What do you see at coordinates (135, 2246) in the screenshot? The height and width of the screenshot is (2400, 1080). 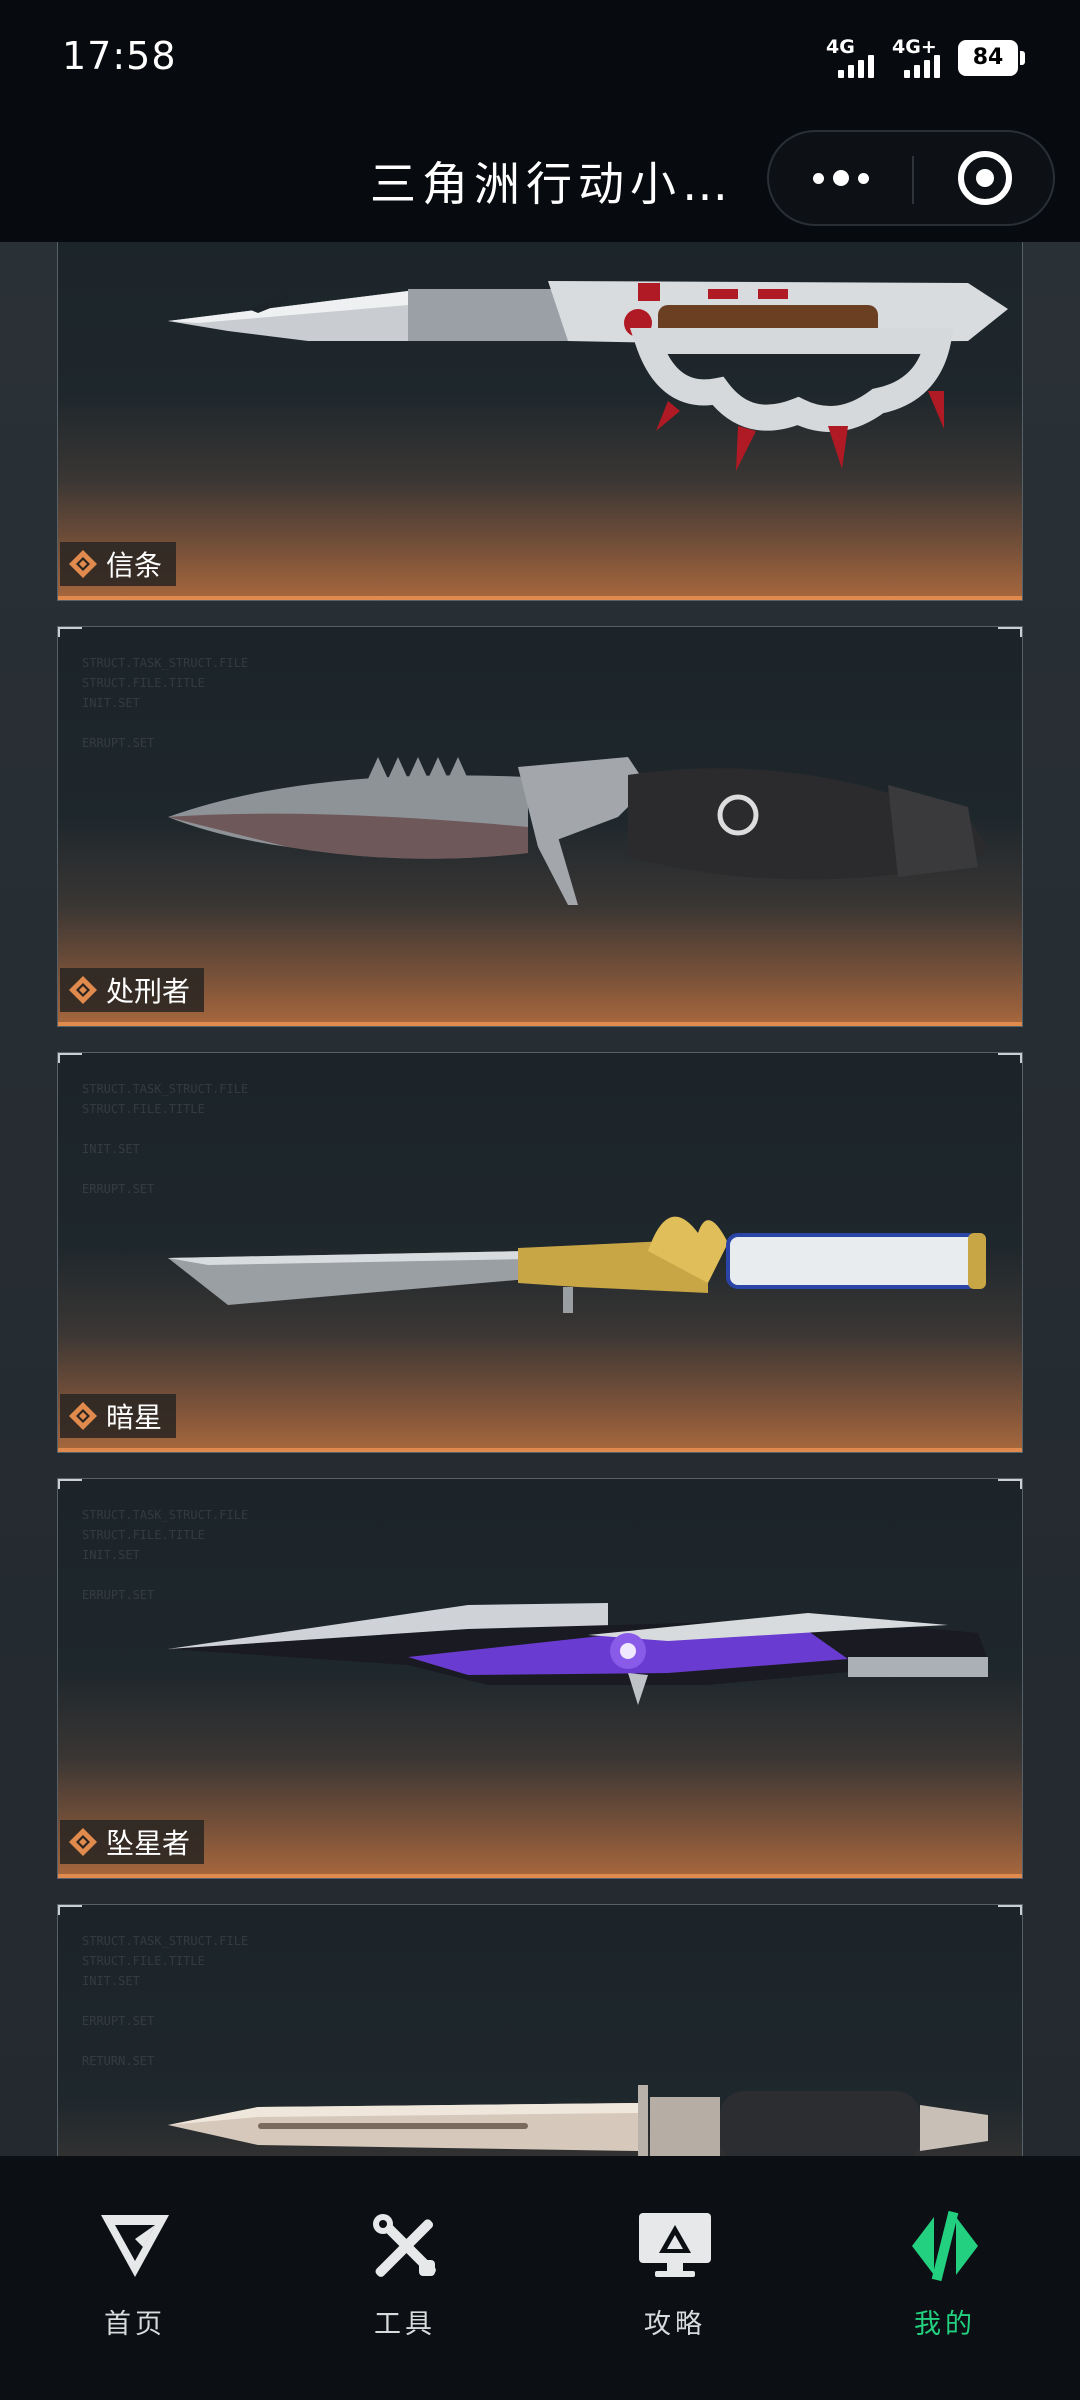 I see `home-logo-icon` at bounding box center [135, 2246].